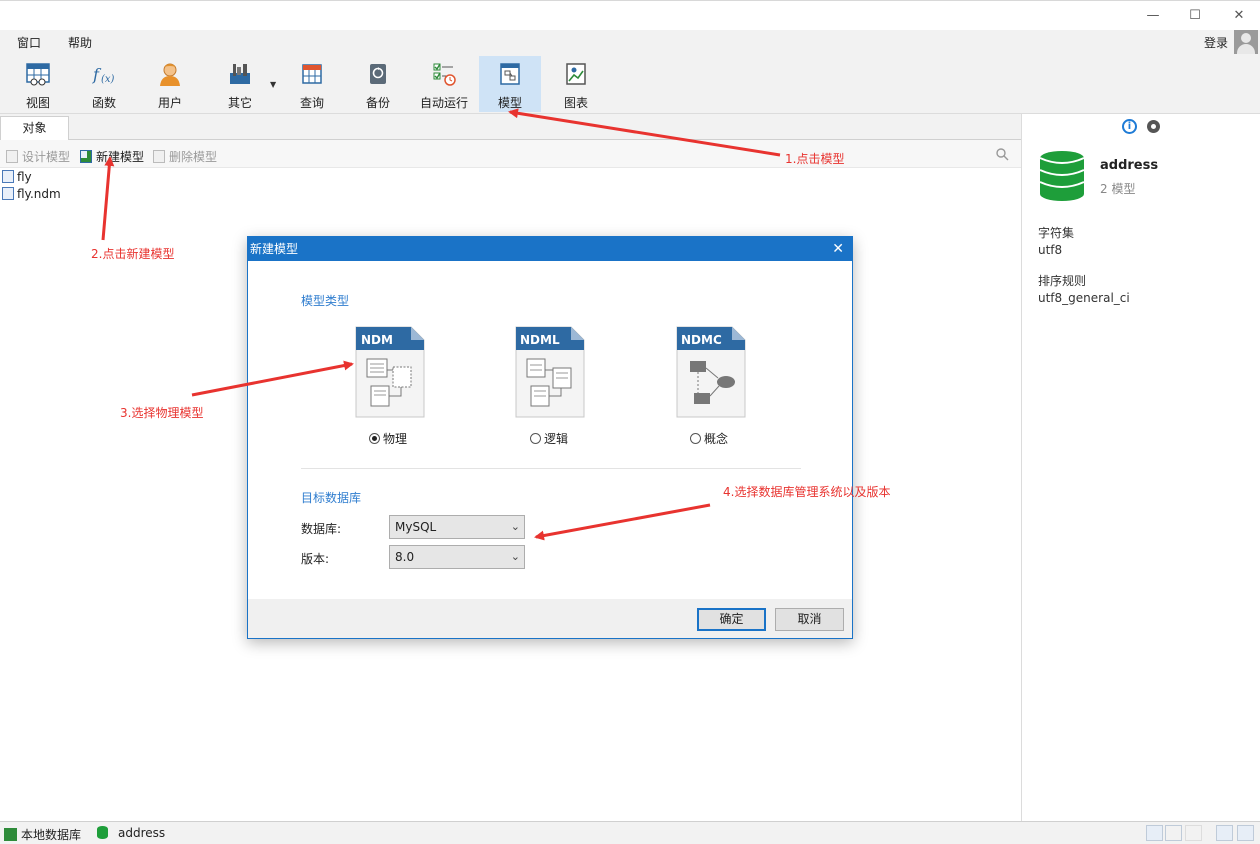  What do you see at coordinates (239, 103) in the screenshot?
I see `tool-other-label: 其它` at bounding box center [239, 103].